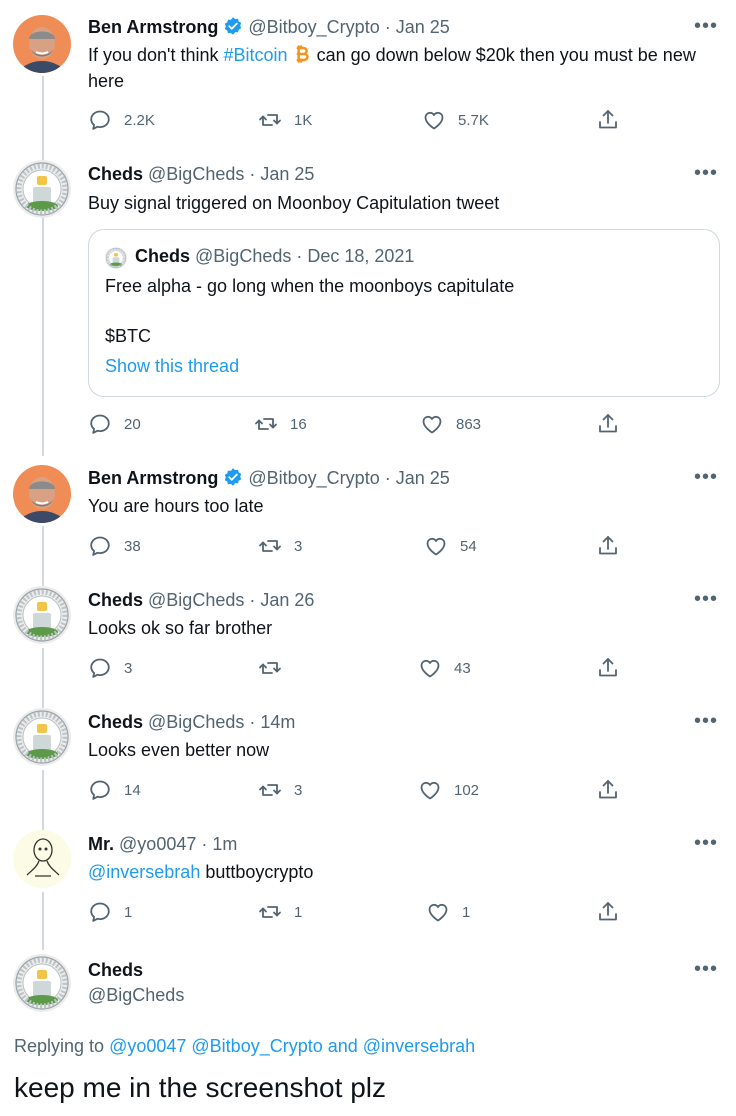 Image resolution: width=736 pixels, height=1116 pixels. I want to click on retweet-count: 3, so click(298, 790).